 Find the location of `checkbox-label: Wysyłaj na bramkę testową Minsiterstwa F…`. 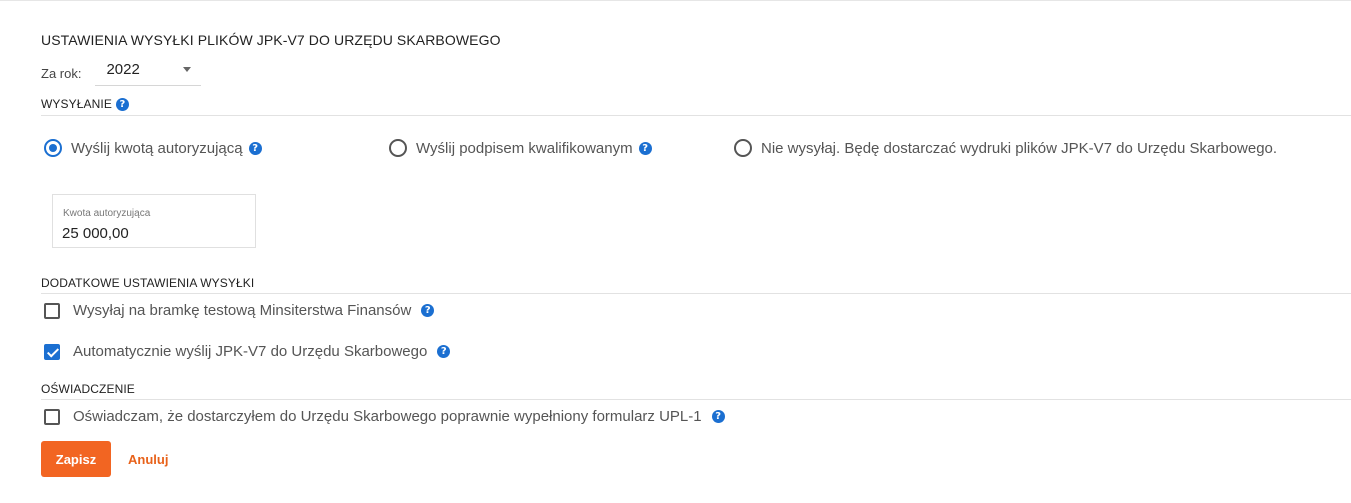

checkbox-label: Wysyłaj na bramkę testową Minsiterstwa F… is located at coordinates (242, 310).